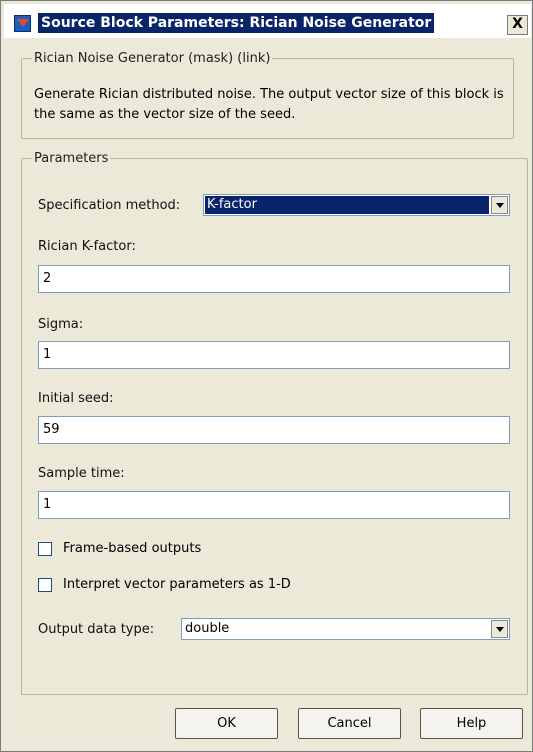 Image resolution: width=533 pixels, height=752 pixels. Describe the element at coordinates (109, 205) in the screenshot. I see `specification-method-label: Specification method:` at that location.